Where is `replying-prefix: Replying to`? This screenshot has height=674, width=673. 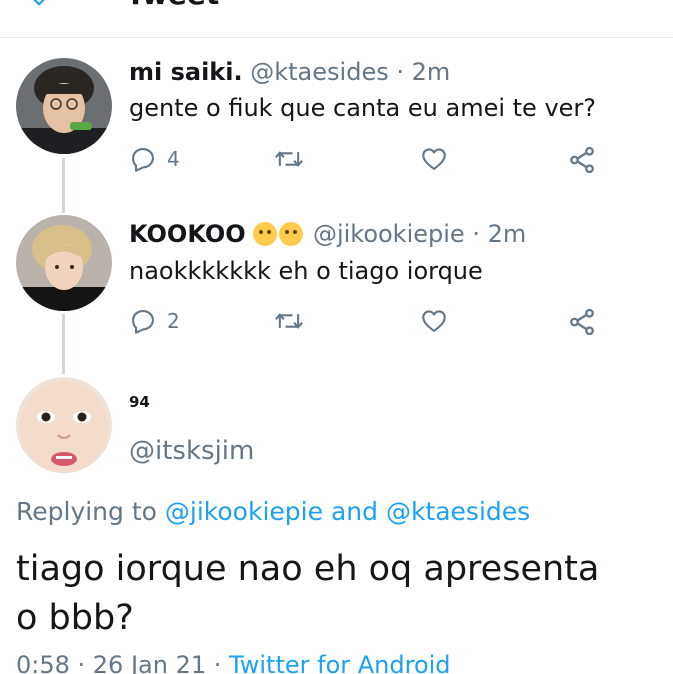
replying-prefix: Replying to is located at coordinates (86, 511).